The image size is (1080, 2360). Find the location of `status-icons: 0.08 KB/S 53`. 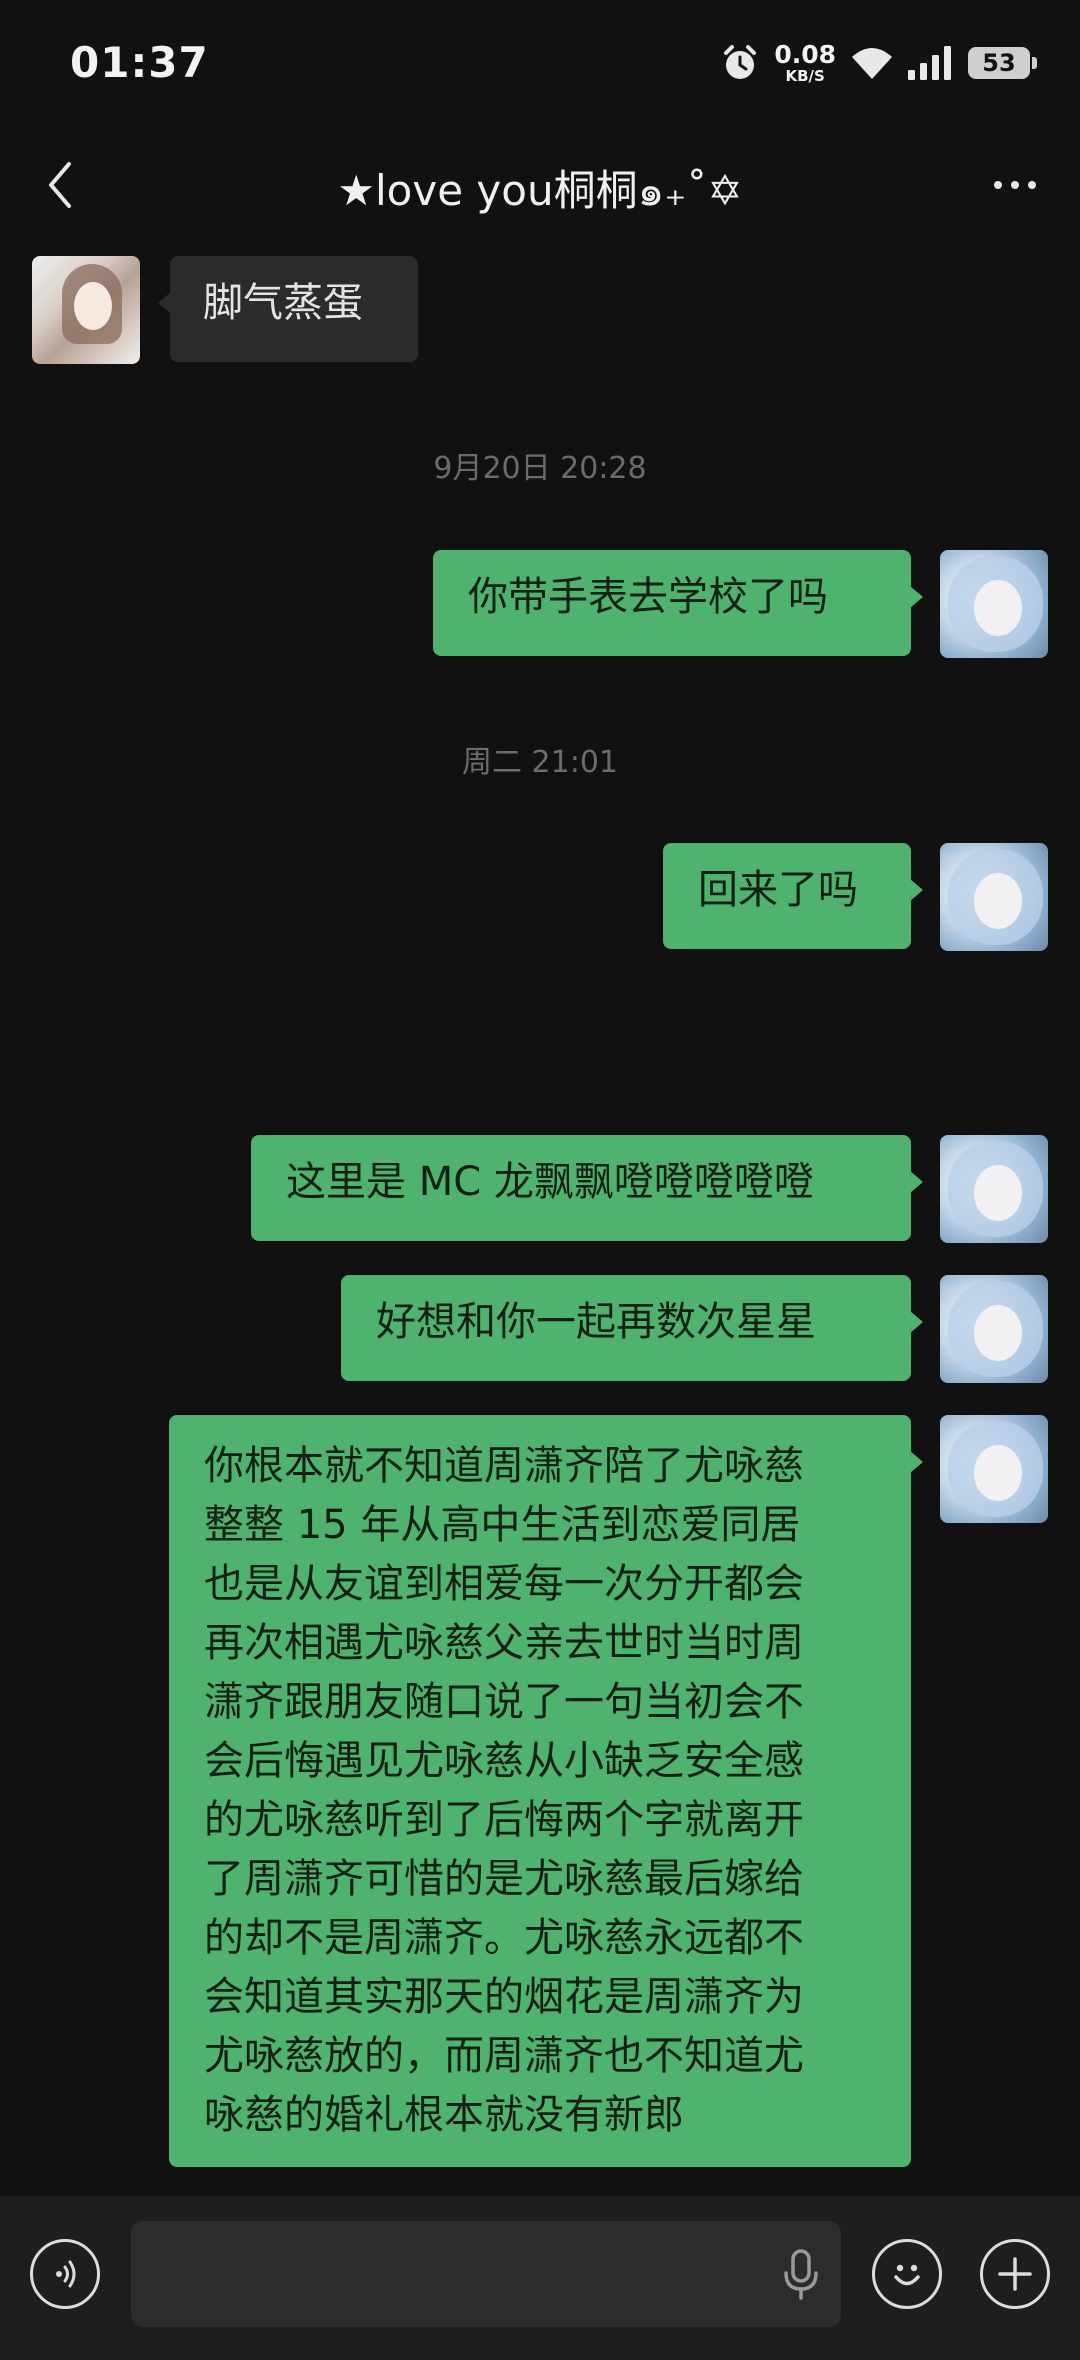

status-icons: 0.08 KB/S 53 is located at coordinates (878, 63).